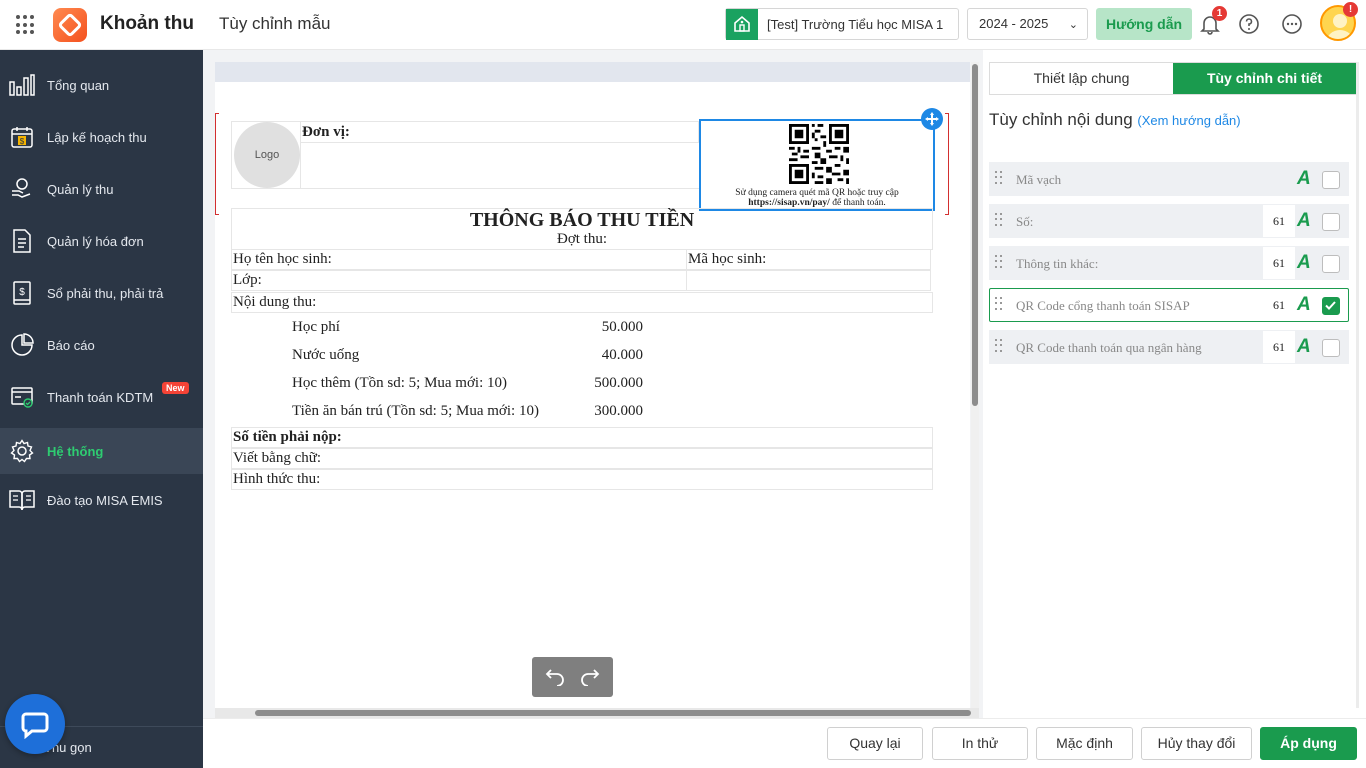 The height and width of the screenshot is (768, 1366). What do you see at coordinates (1081, 78) in the screenshot?
I see `tab-general-settings: Thiết lập chung` at bounding box center [1081, 78].